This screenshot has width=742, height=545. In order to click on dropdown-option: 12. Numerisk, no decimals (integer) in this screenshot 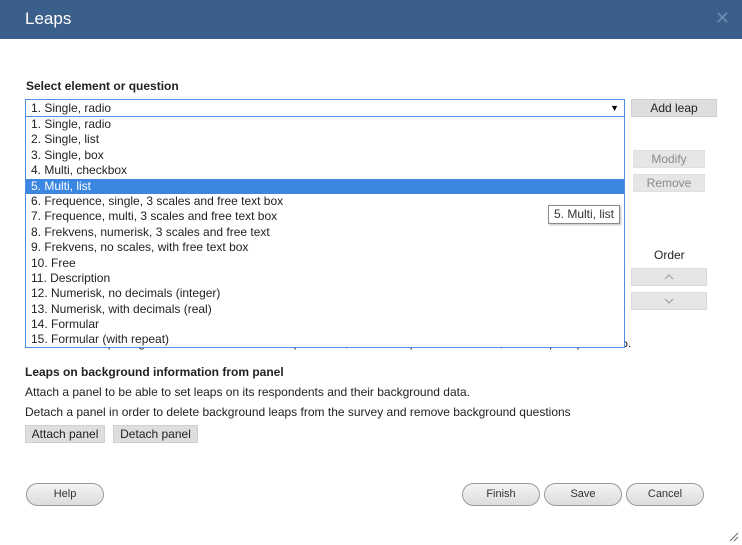, I will do `click(325, 293)`.